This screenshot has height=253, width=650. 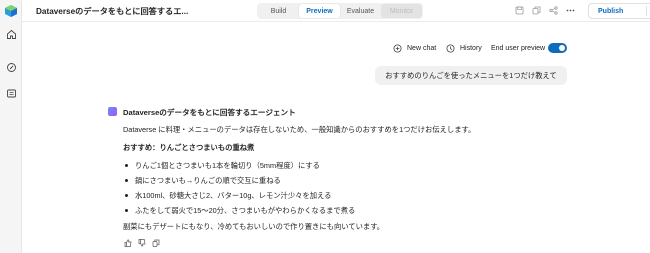 I want to click on step-item: 鍋にさつまいも→りんごの順で交互に重ねる, so click(x=208, y=180).